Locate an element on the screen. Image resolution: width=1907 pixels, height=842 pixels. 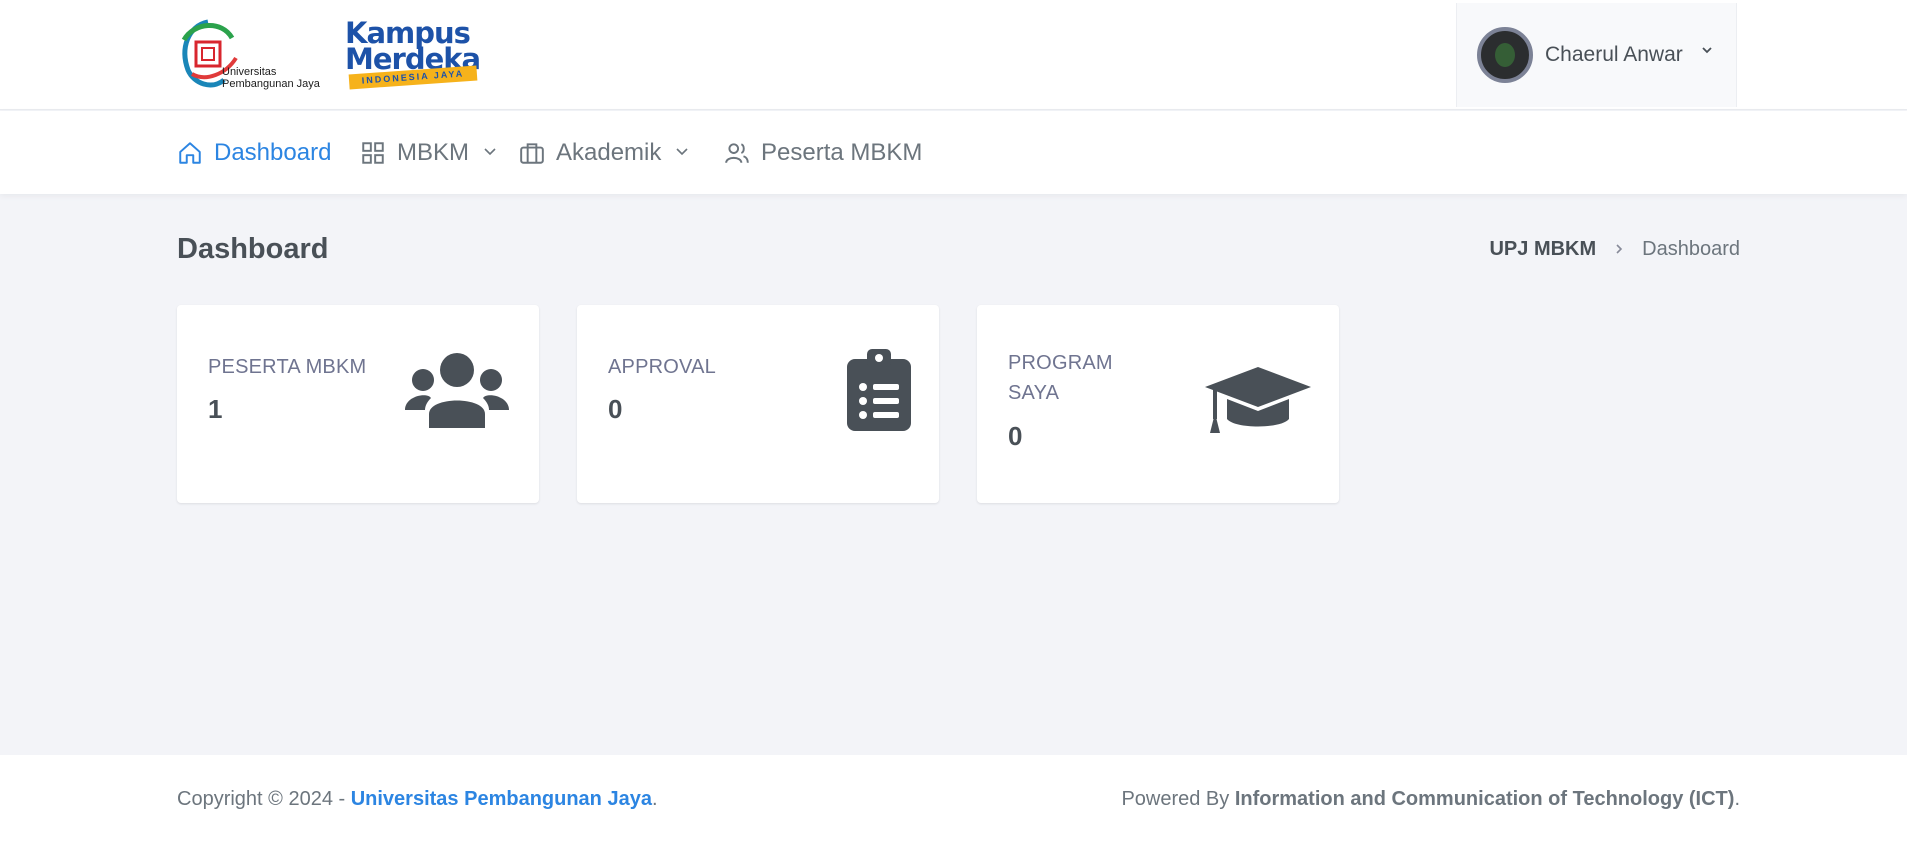
user-name: Chaerul Anwar is located at coordinates (1614, 55).